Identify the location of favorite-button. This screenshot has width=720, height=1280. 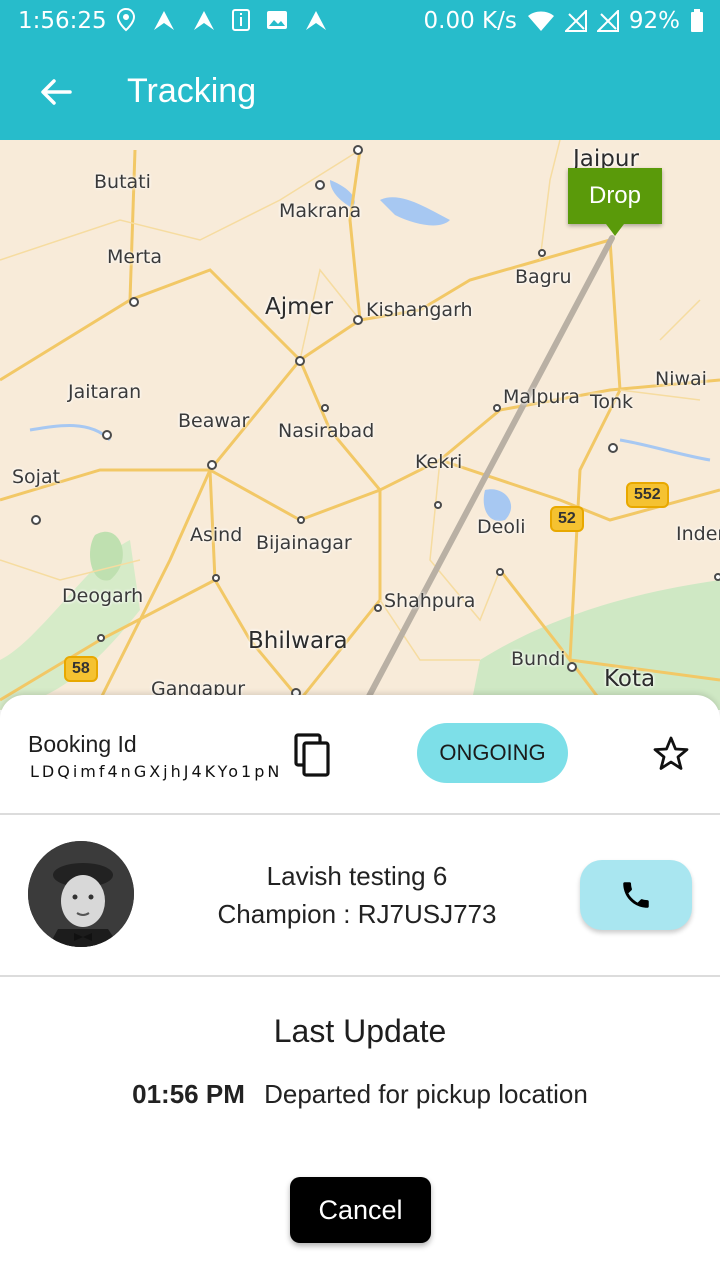
(671, 754).